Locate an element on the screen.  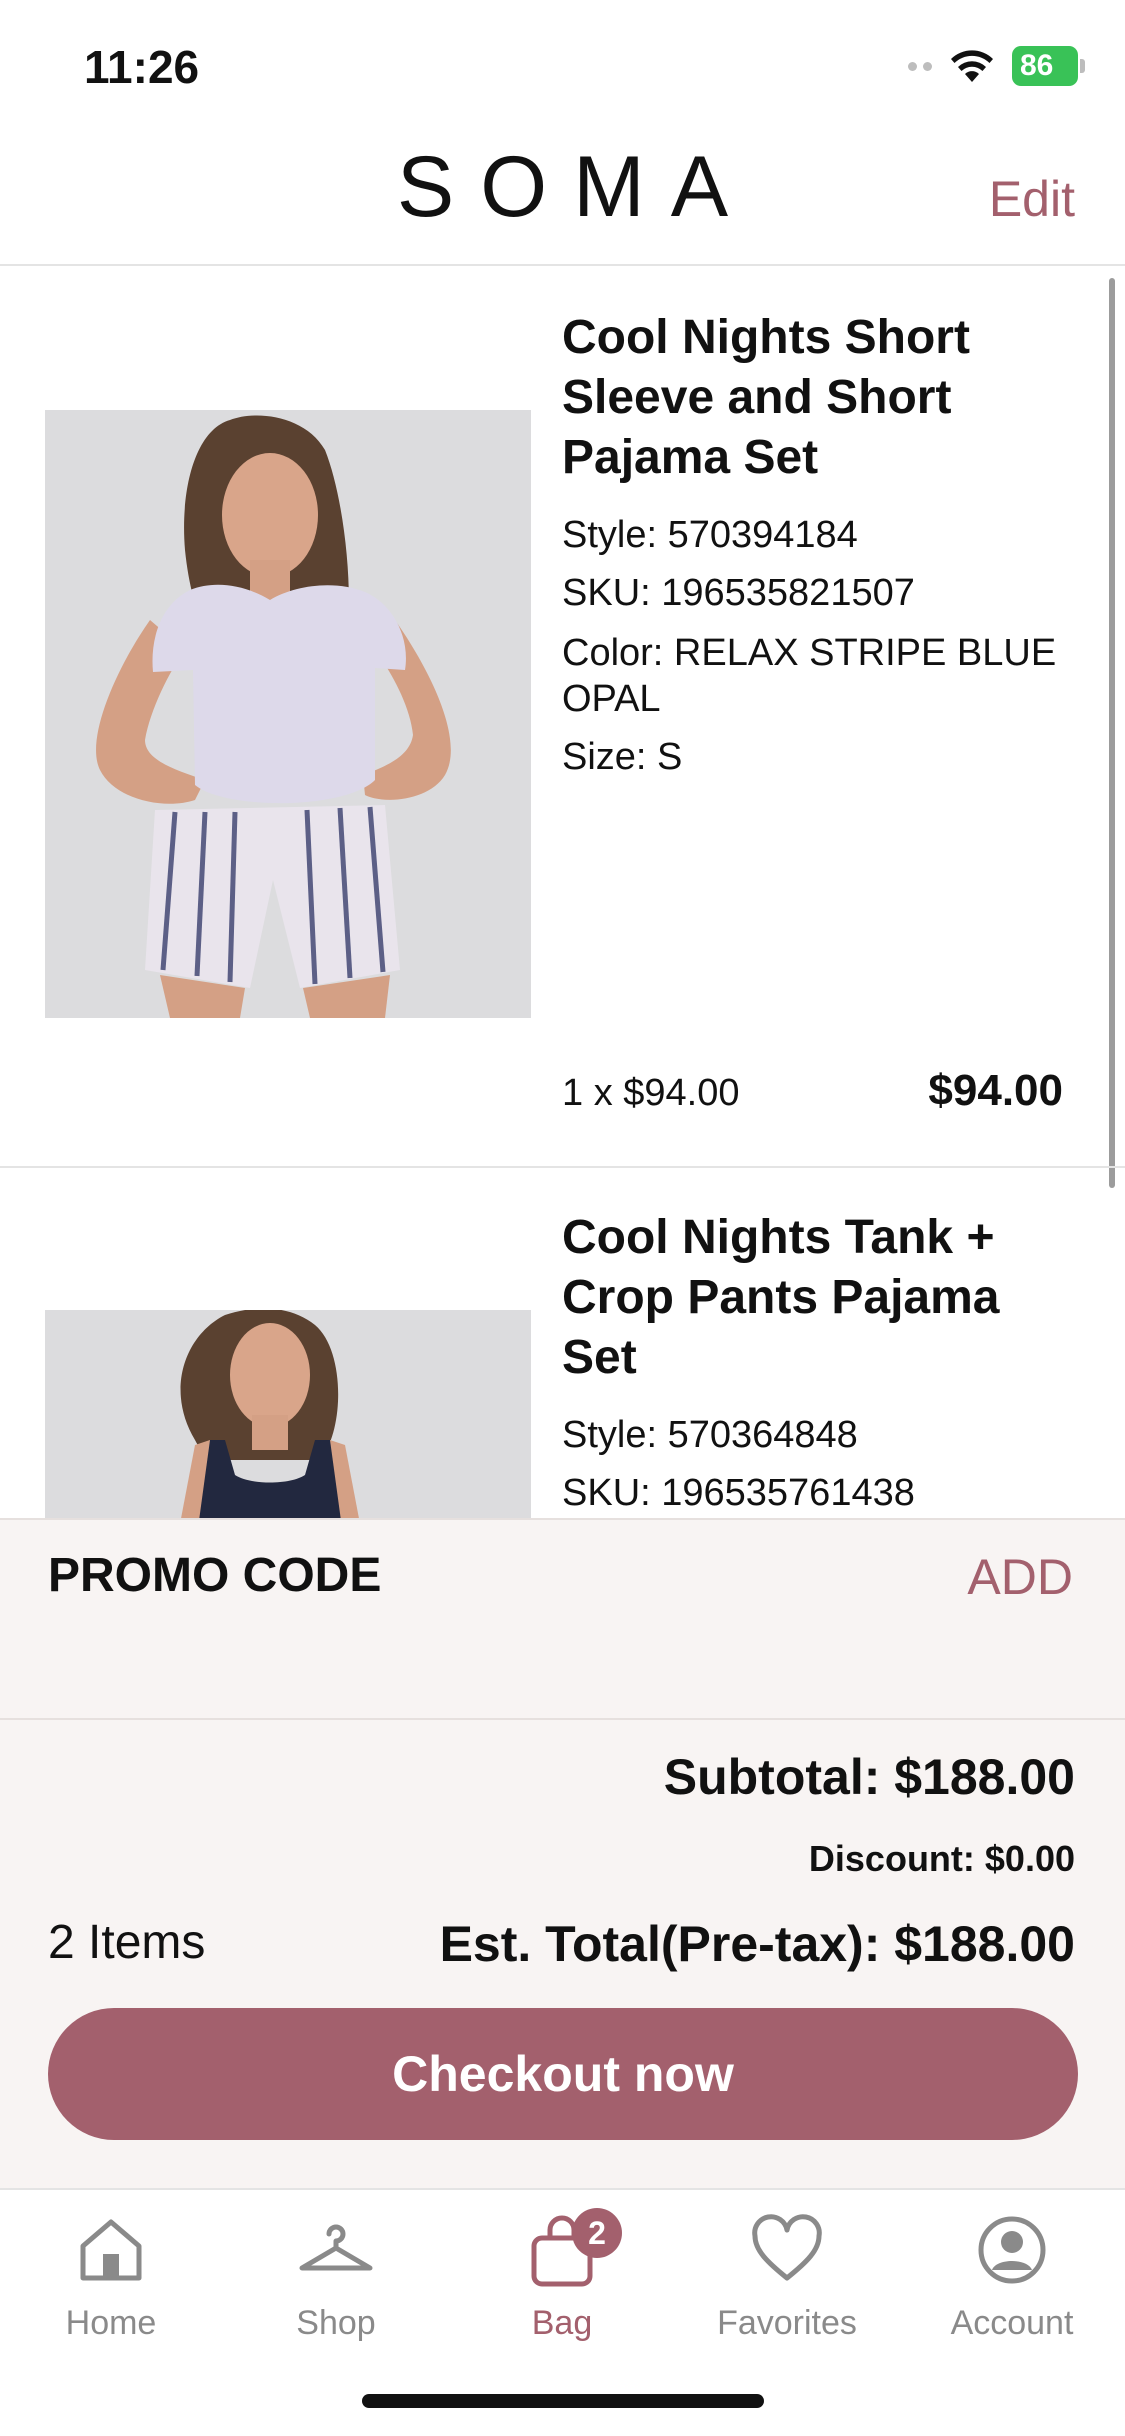
product-sku: SKU: 196535821507 is located at coordinates (738, 593).